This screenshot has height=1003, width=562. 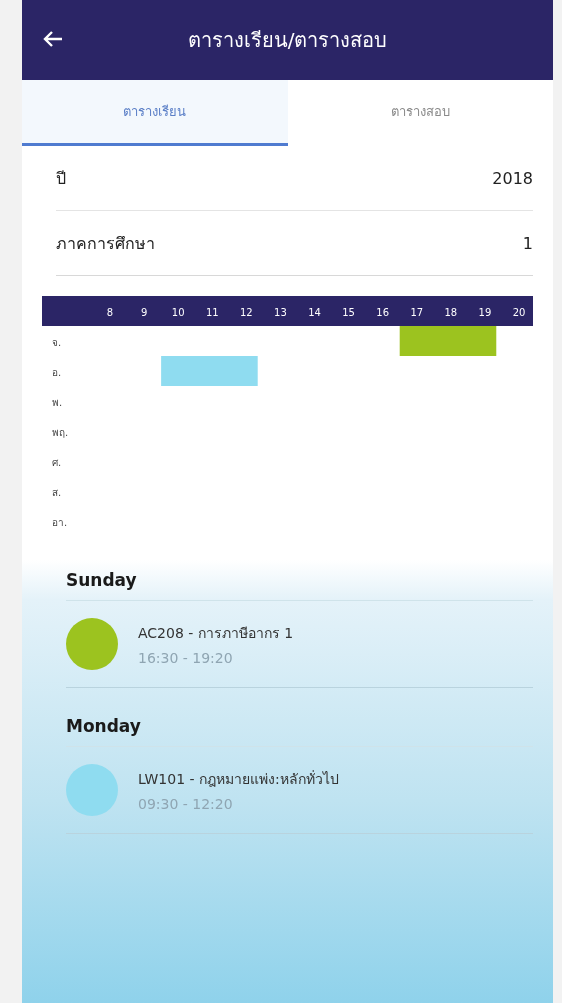 What do you see at coordinates (61, 178) in the screenshot?
I see `field-label: ปี` at bounding box center [61, 178].